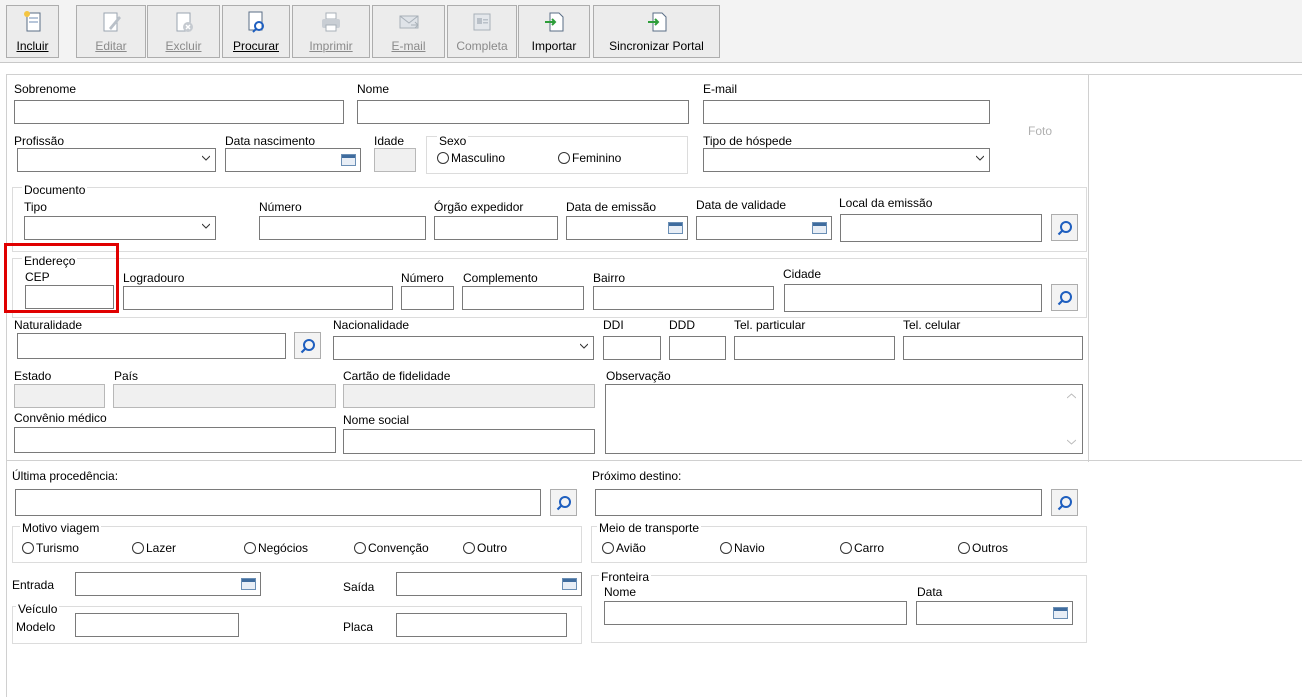  What do you see at coordinates (48, 325) in the screenshot?
I see `naturalidade-label: Naturalidade` at bounding box center [48, 325].